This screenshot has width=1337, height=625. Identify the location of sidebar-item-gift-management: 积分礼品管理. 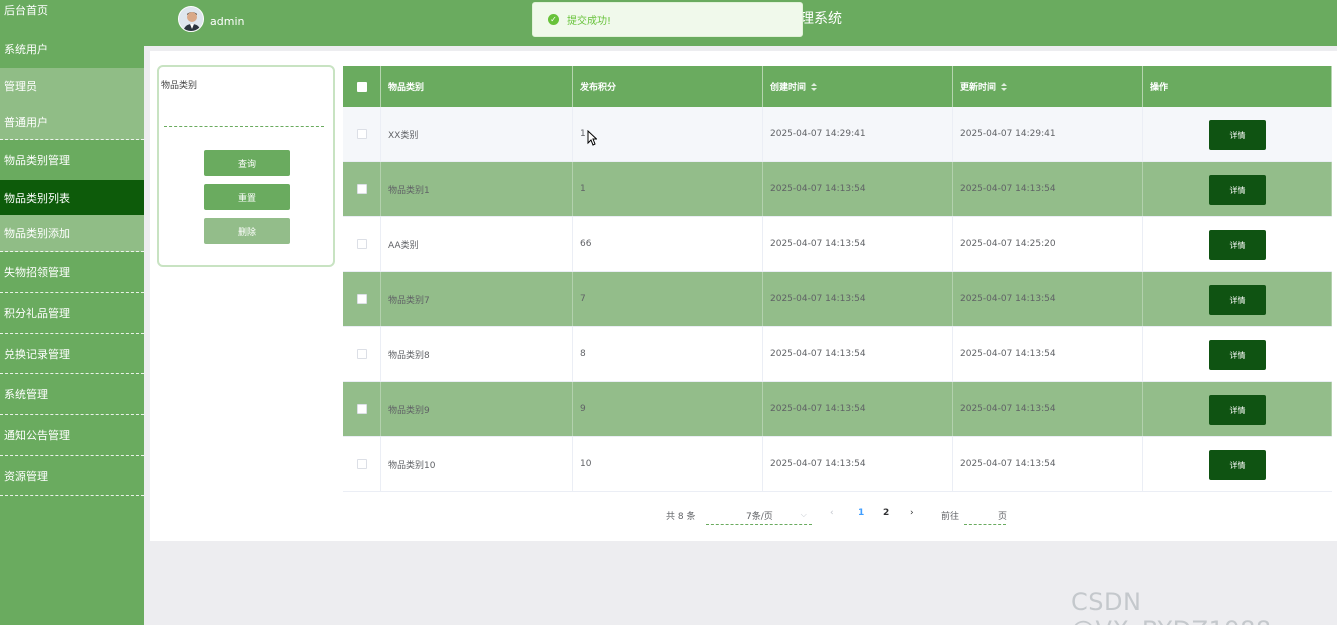
(72, 313).